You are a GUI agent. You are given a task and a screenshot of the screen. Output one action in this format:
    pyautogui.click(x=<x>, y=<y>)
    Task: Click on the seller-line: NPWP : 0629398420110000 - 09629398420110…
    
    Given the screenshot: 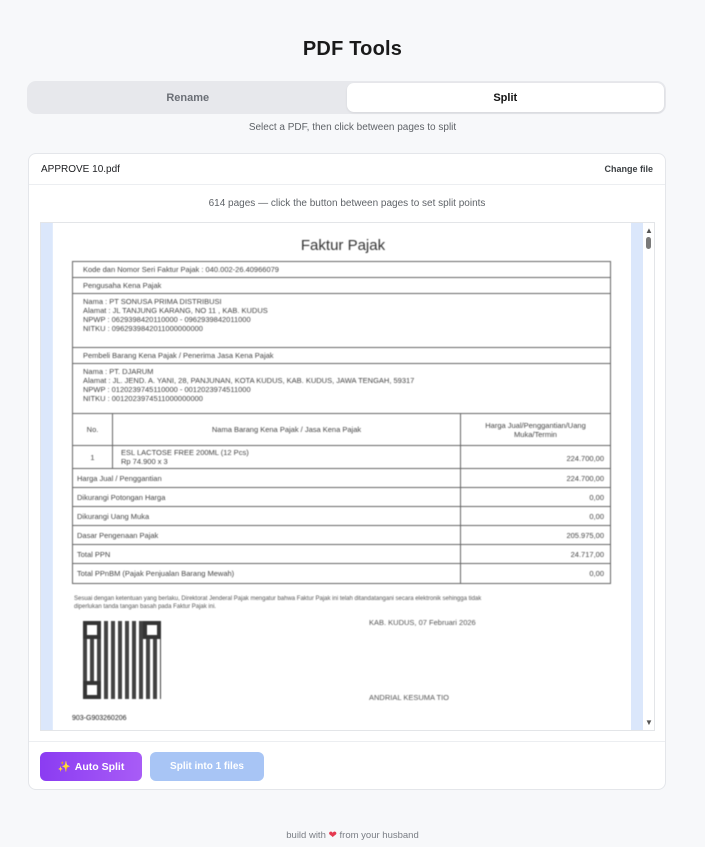 What is the action you would take?
    pyautogui.click(x=167, y=319)
    